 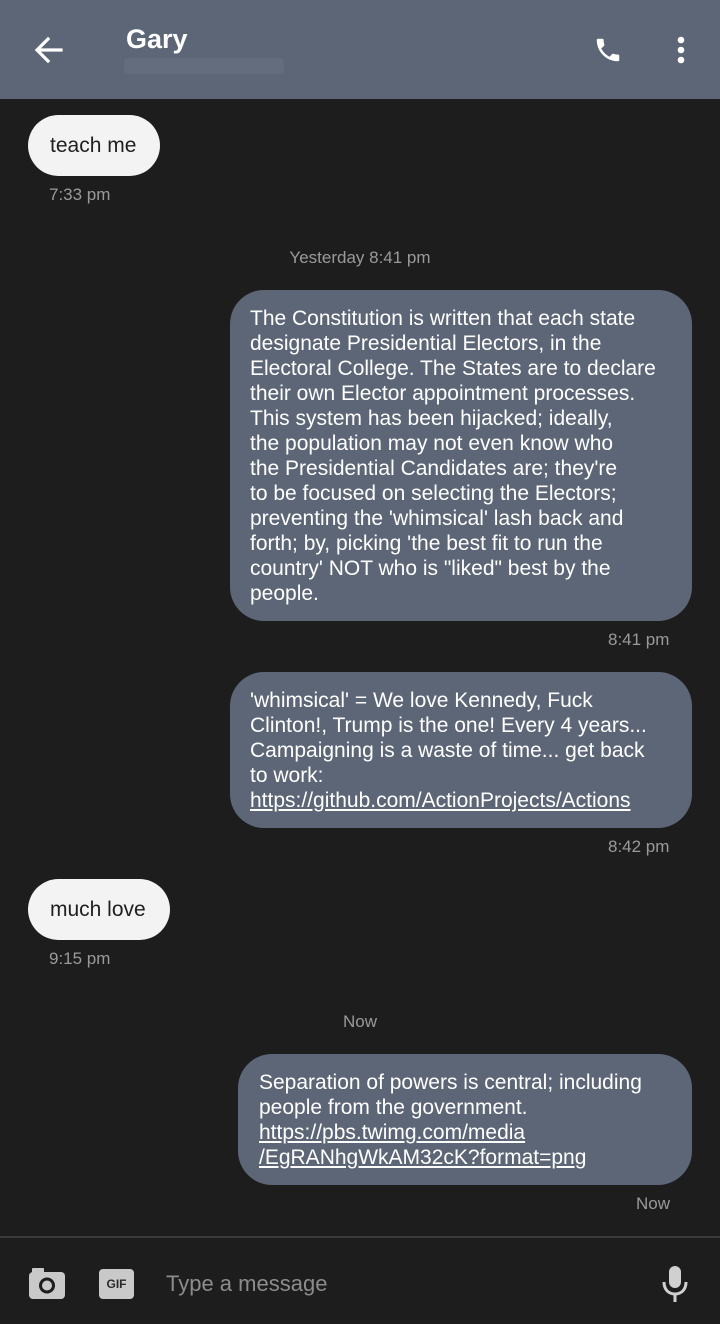 What do you see at coordinates (639, 639) in the screenshot?
I see `message-timestamp: 8:41 pm` at bounding box center [639, 639].